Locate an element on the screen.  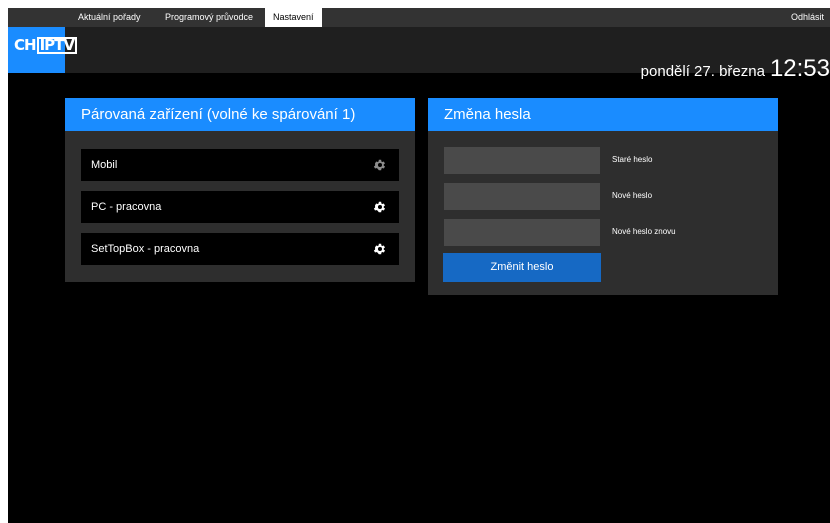
logo-text: CH IPTV is located at coordinates (45, 45).